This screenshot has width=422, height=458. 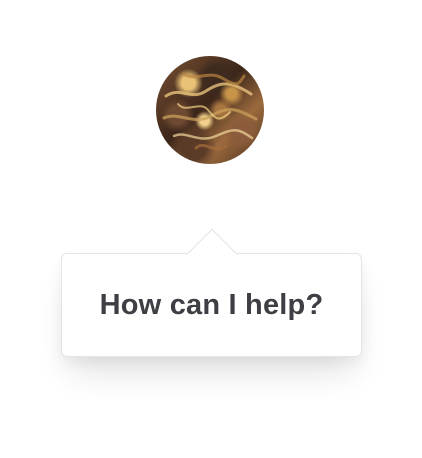 I want to click on help-prompt-text: How can I help?, so click(x=211, y=304).